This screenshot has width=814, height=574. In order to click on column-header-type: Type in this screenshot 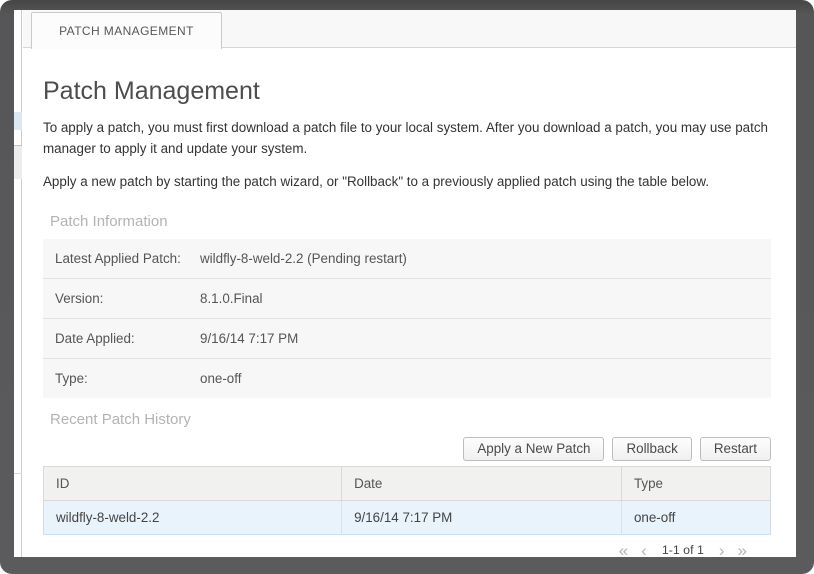, I will do `click(696, 483)`.